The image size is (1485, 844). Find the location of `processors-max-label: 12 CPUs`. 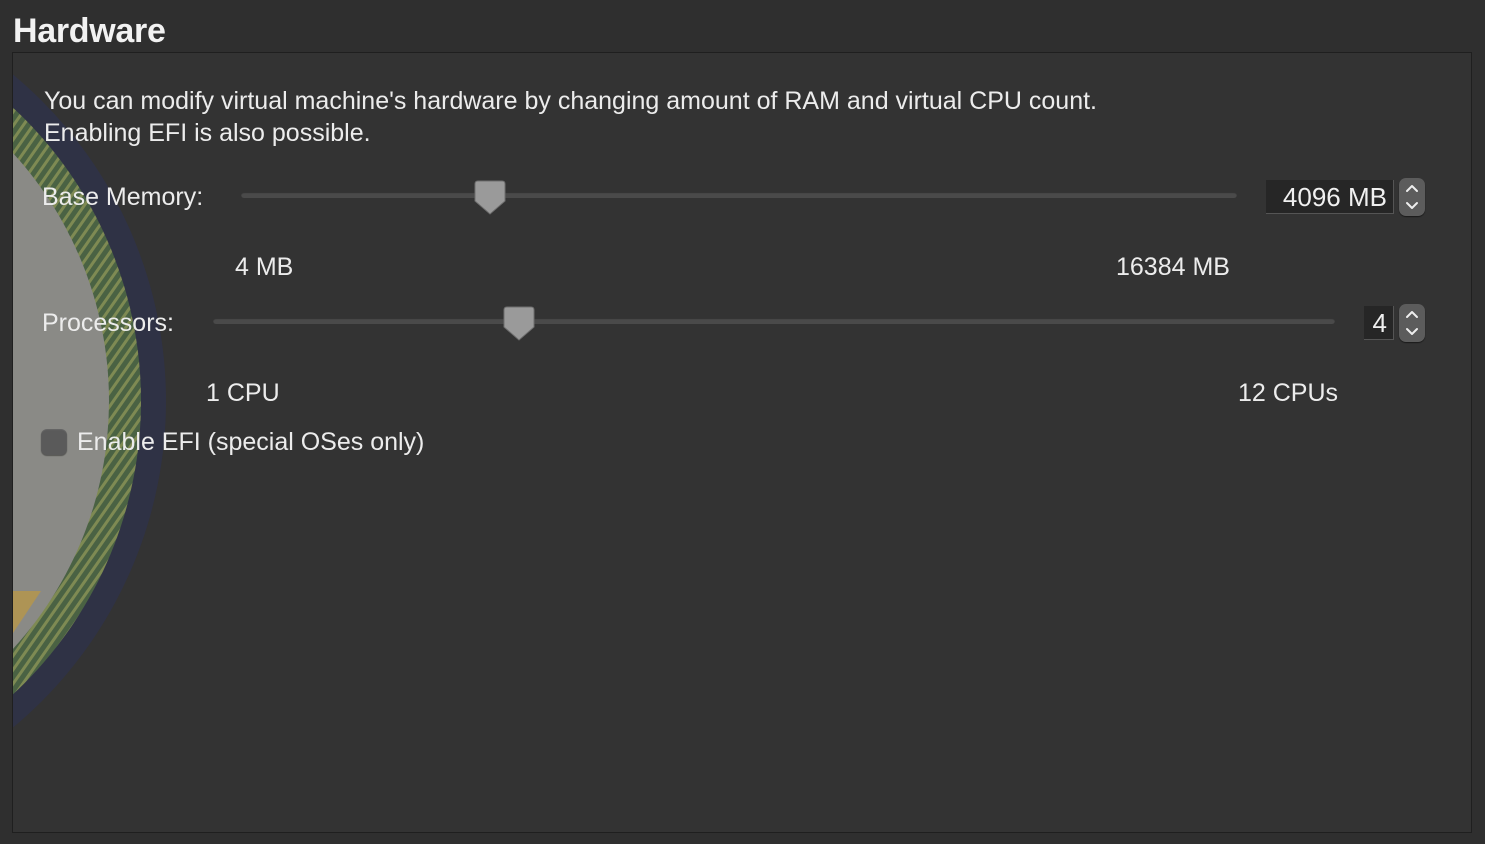

processors-max-label: 12 CPUs is located at coordinates (1288, 393).